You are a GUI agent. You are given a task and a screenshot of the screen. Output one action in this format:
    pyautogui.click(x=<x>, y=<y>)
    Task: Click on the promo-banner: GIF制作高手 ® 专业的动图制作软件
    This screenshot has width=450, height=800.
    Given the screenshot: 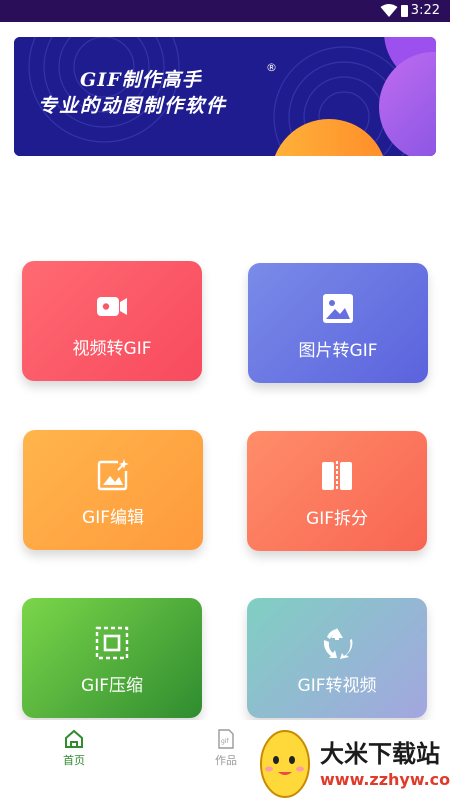 What is the action you would take?
    pyautogui.click(x=225, y=96)
    